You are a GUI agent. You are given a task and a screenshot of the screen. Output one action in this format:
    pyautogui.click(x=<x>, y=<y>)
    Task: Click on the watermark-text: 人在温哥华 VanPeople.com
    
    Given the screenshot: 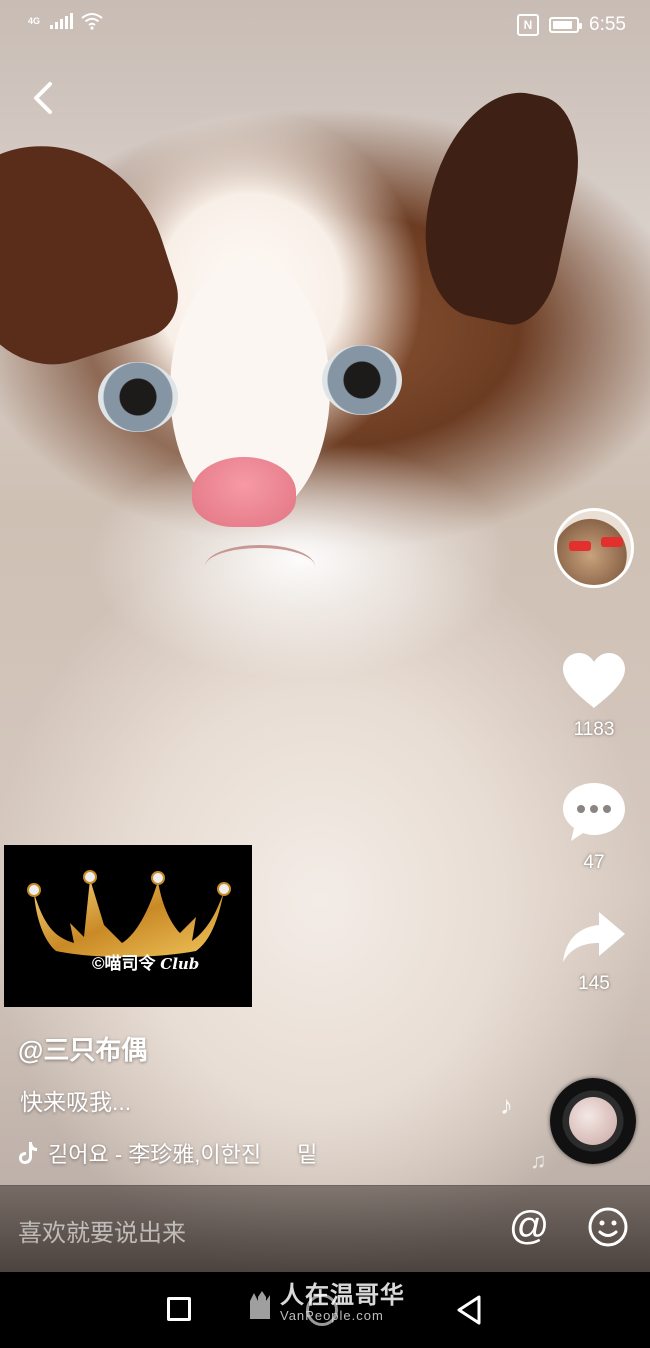 What is the action you would take?
    pyautogui.click(x=342, y=1303)
    